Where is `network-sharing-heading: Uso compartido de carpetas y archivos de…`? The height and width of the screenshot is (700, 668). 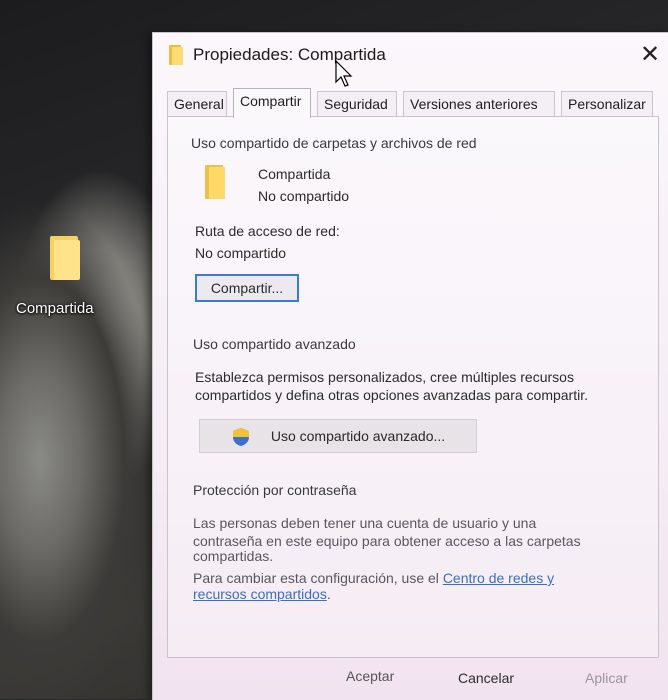
network-sharing-heading: Uso compartido de carpetas y archivos de… is located at coordinates (334, 143).